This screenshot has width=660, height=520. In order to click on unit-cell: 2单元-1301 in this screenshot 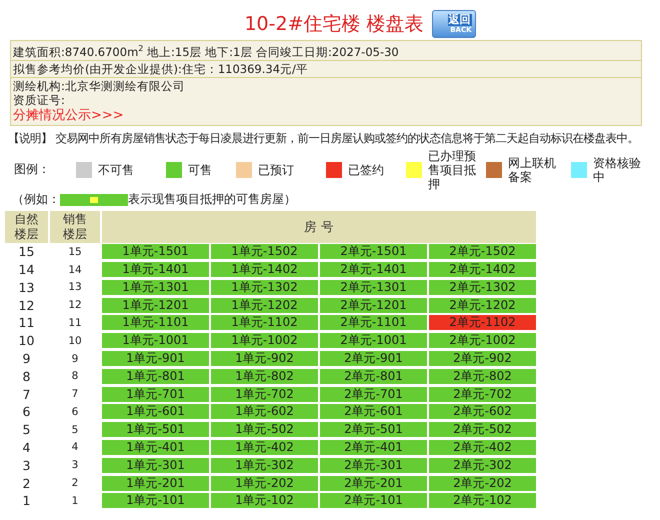, I will do `click(373, 287)`.